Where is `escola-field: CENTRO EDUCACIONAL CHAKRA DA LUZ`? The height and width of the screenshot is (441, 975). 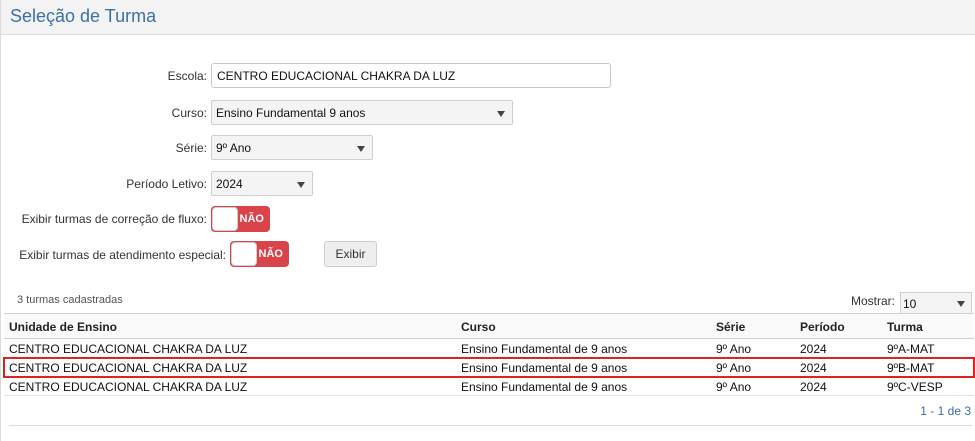 escola-field: CENTRO EDUCACIONAL CHAKRA DA LUZ is located at coordinates (411, 75).